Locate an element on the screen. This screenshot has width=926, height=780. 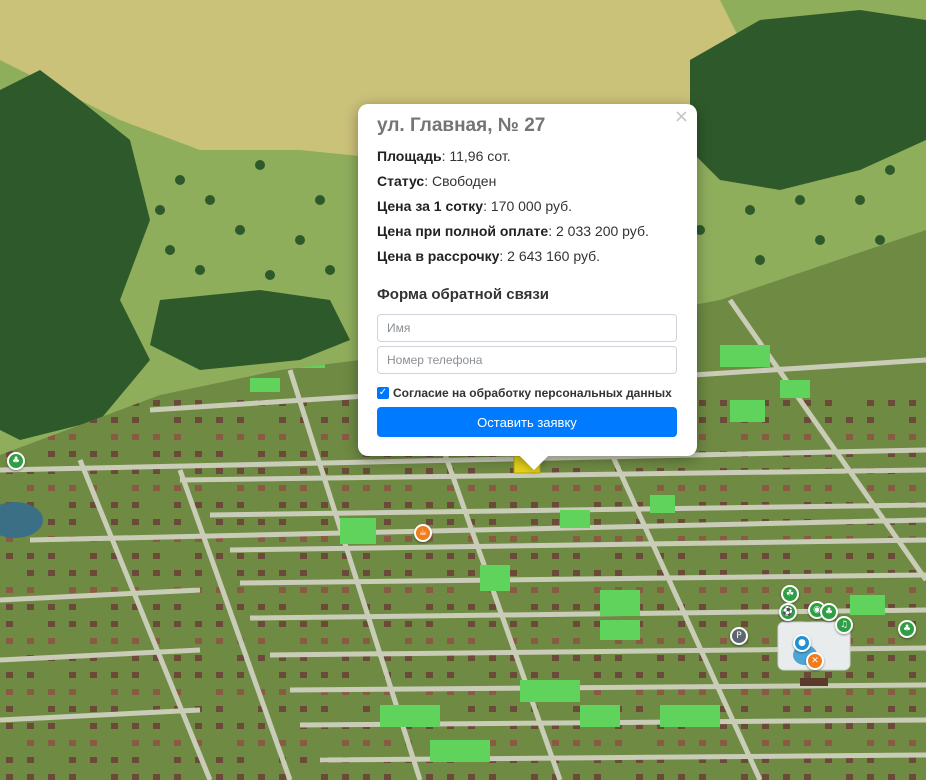
parking-poi-icon: P is located at coordinates (739, 636).